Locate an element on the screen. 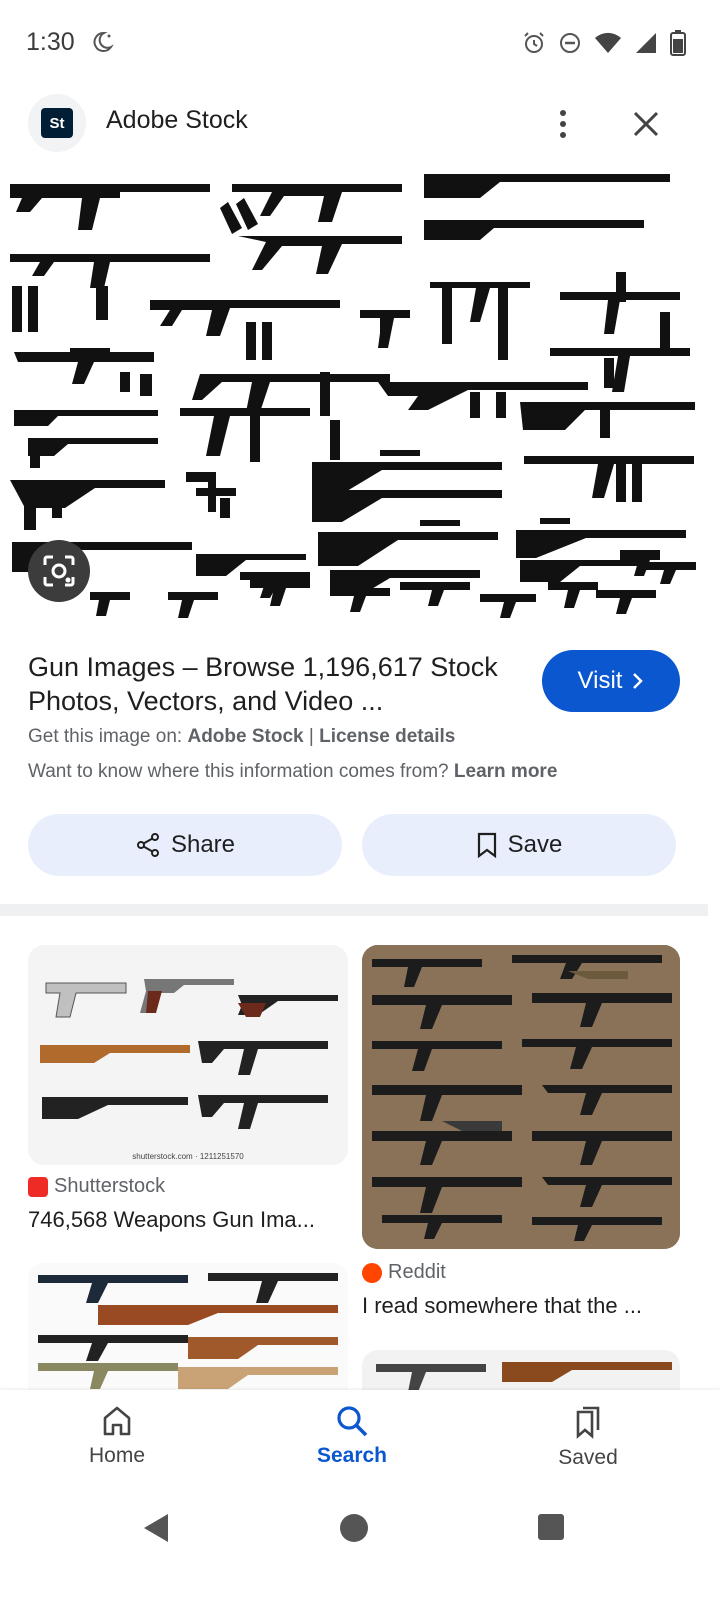  share-icon is located at coordinates (147, 845).